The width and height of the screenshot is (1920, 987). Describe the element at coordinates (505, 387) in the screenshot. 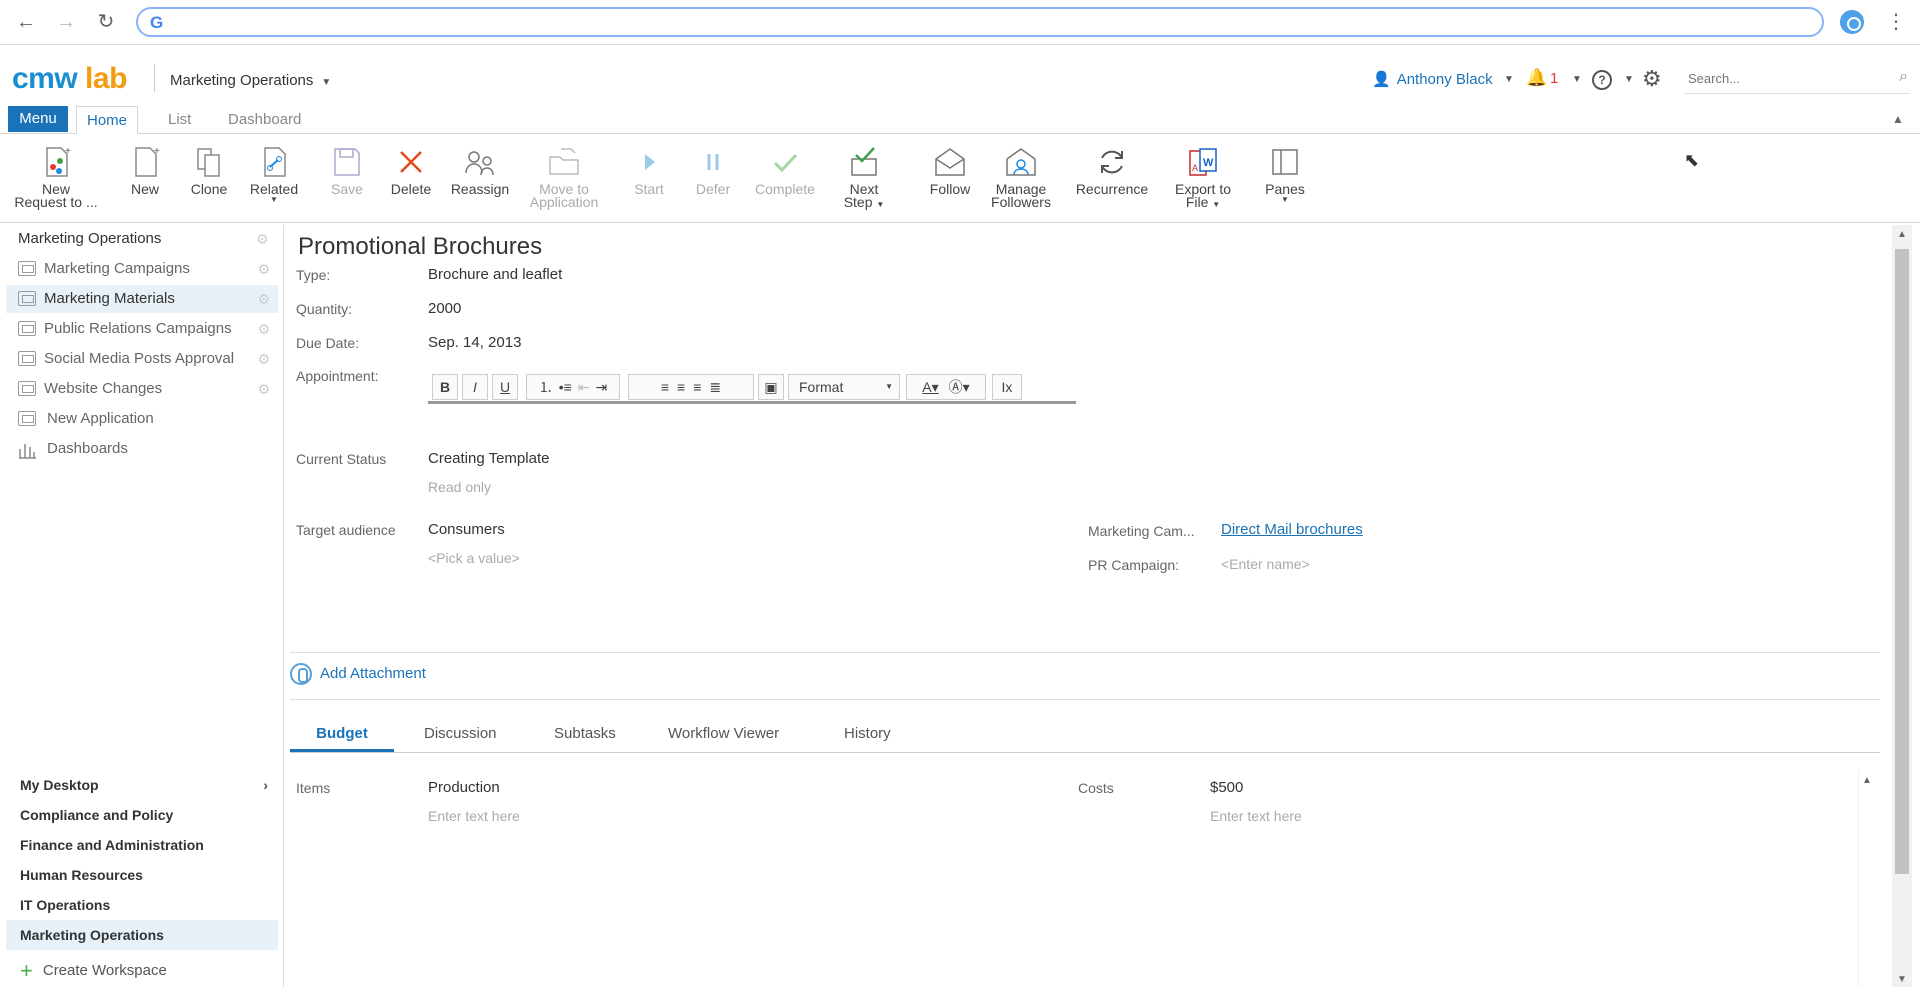

I see `underline-button: U` at that location.